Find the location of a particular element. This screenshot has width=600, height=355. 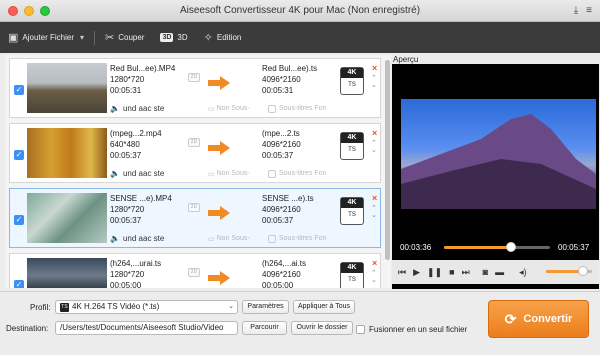

download-icon: ⤓ is located at coordinates (576, 10).